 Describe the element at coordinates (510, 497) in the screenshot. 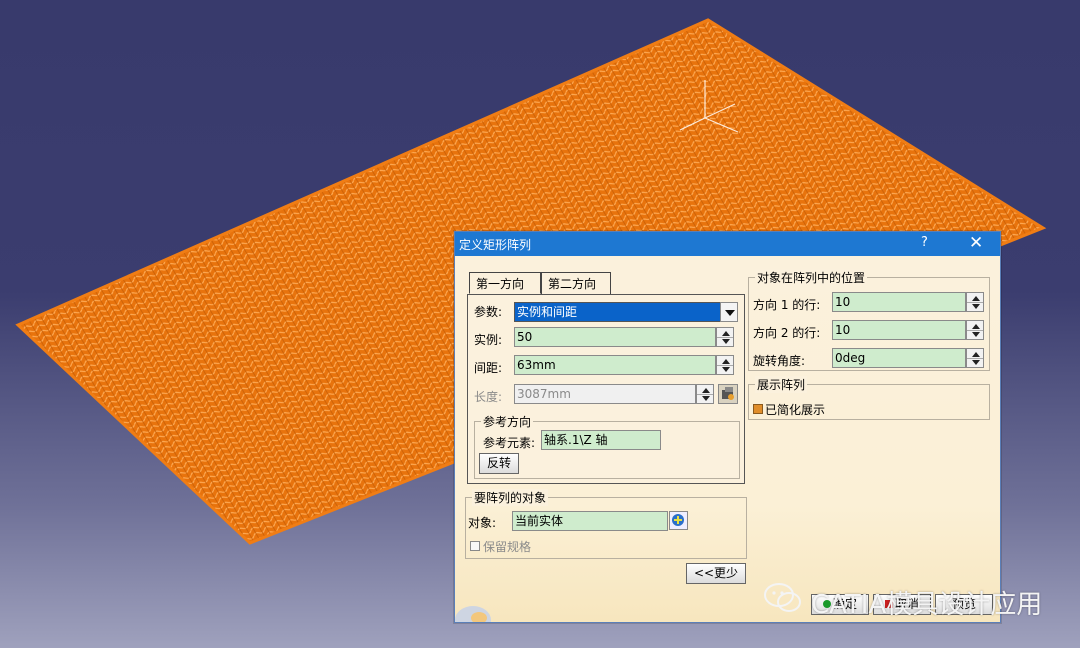

I see `object-group-title: 要阵列的对象` at that location.